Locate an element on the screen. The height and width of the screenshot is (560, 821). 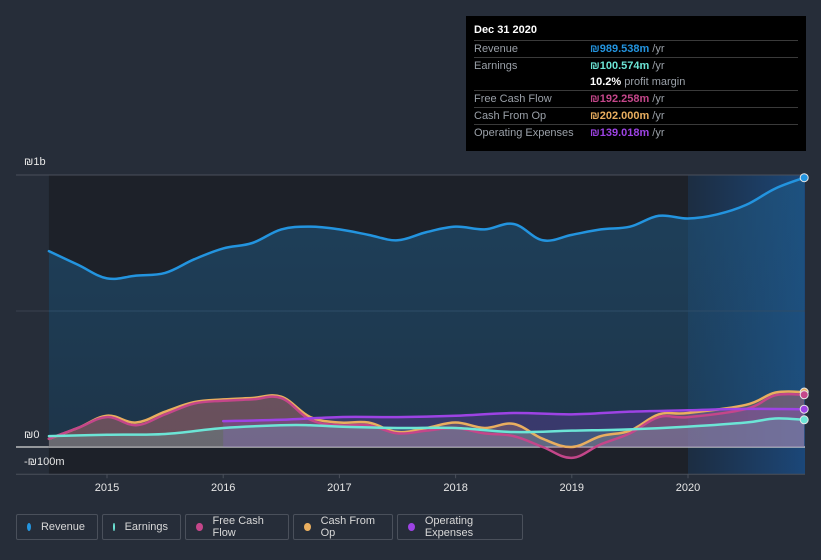
tooltip-value: ₪989.538m is located at coordinates (620, 49).